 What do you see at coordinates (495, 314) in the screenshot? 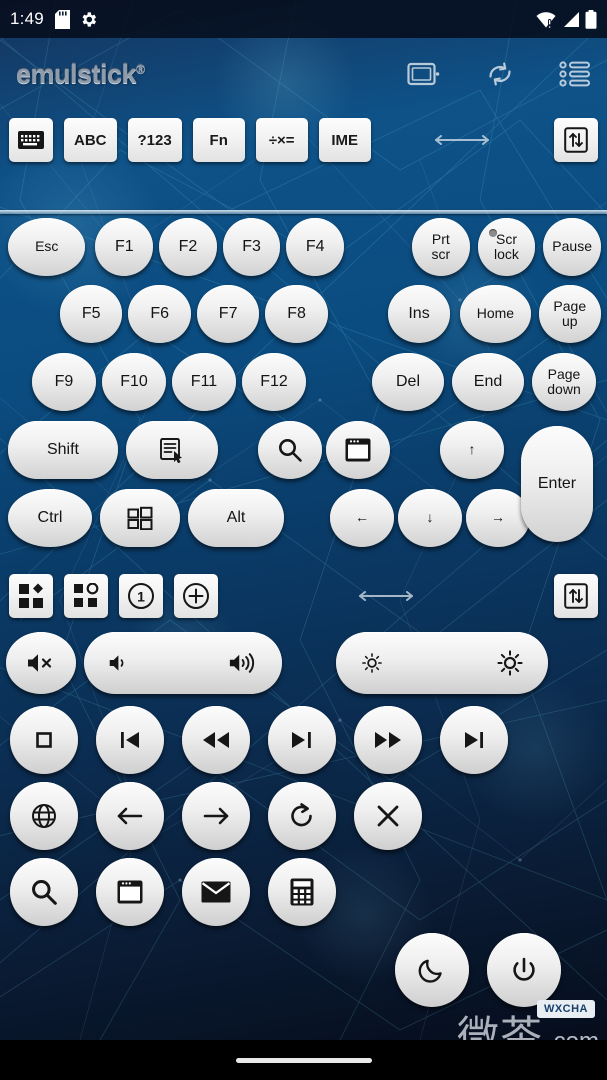
I see `key-home: Home` at bounding box center [495, 314].